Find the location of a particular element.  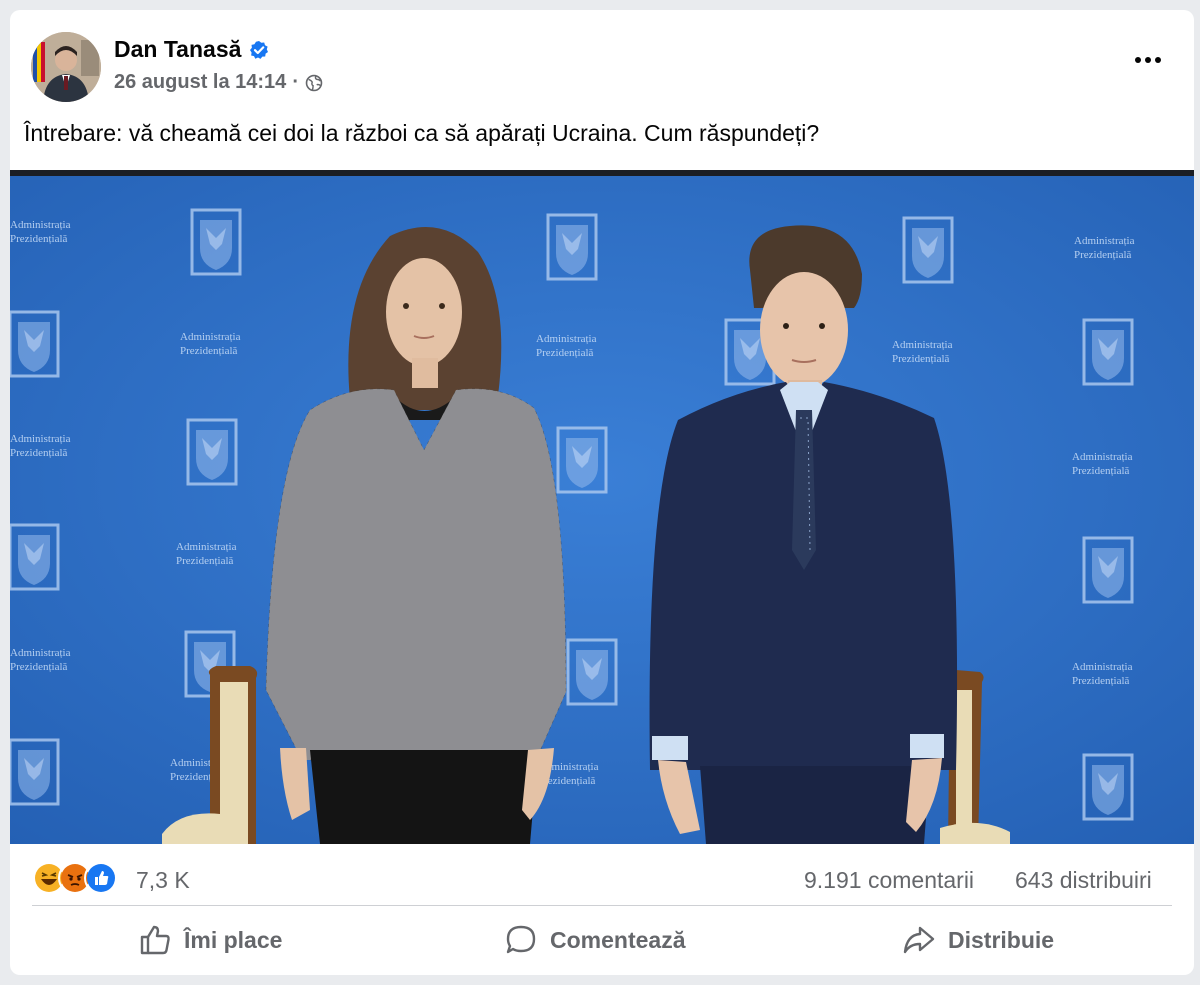

post-actions: Îmi place Comentează Distribuie is located at coordinates (602, 940).